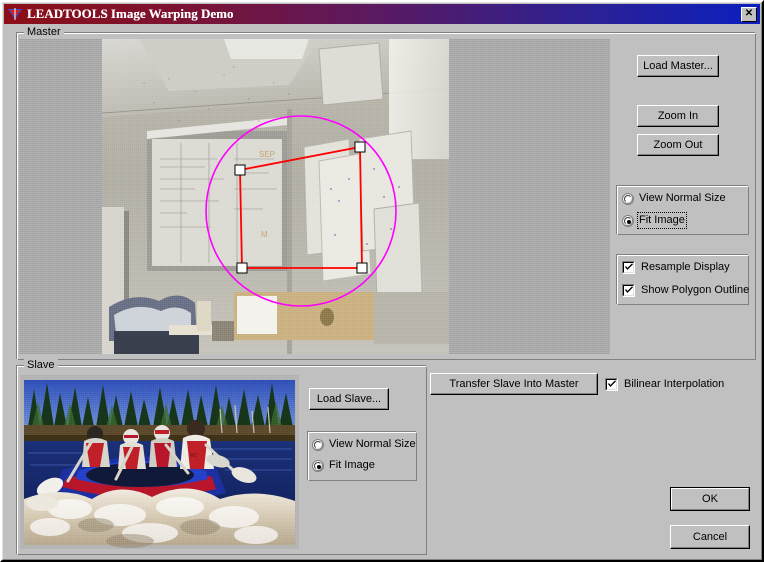  I want to click on ok-button: OK, so click(710, 499).